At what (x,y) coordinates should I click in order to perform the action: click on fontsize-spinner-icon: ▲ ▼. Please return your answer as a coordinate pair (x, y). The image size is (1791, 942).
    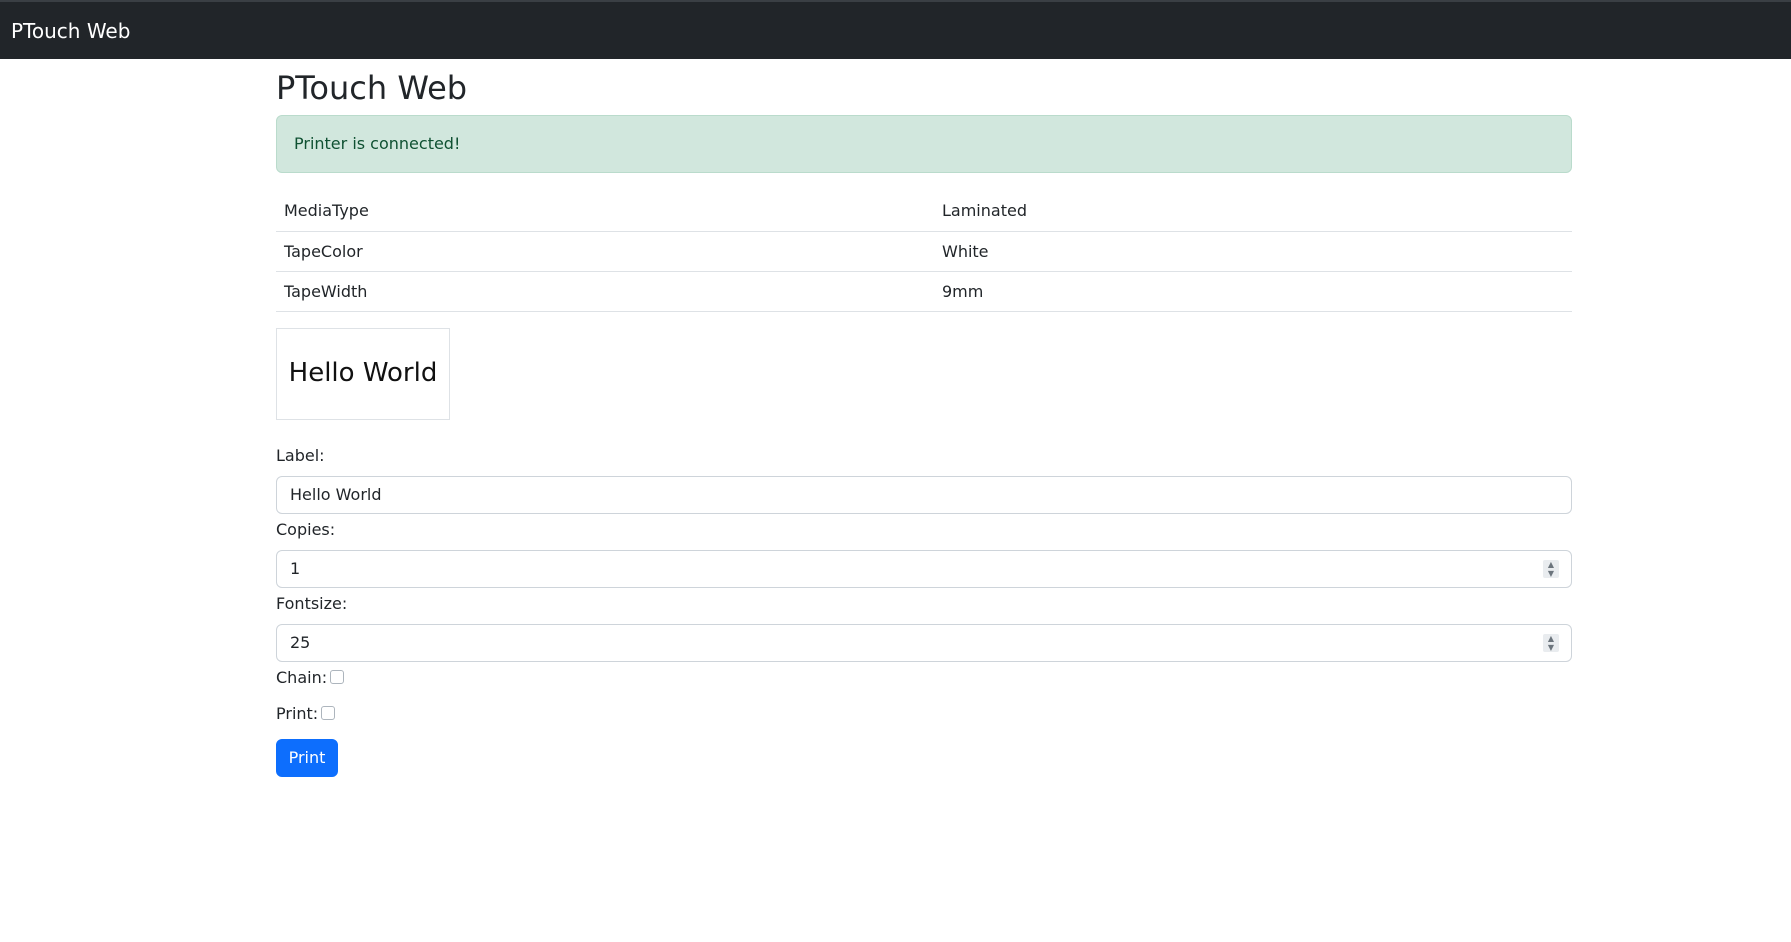
    Looking at the image, I should click on (1551, 643).